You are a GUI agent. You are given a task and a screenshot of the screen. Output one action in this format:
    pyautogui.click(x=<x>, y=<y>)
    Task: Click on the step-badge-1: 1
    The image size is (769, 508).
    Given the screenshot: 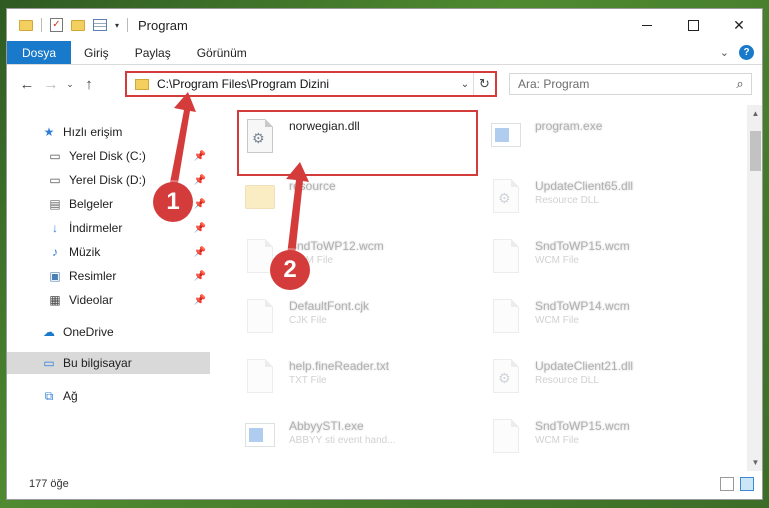 What is the action you would take?
    pyautogui.click(x=173, y=202)
    